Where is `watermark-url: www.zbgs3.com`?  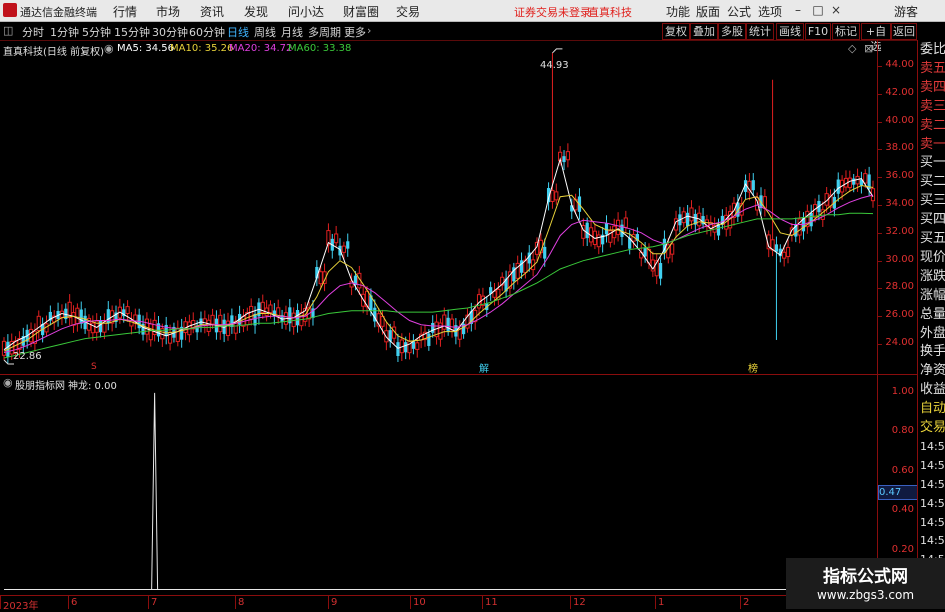 watermark-url: www.zbgs3.com is located at coordinates (865, 595).